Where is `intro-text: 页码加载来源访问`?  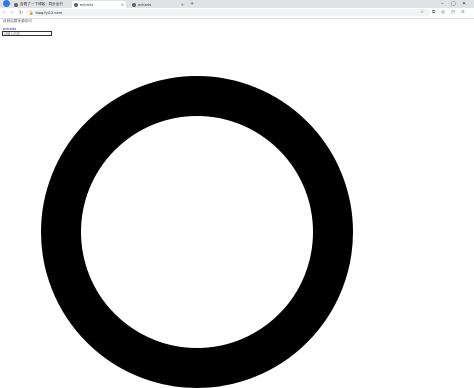
intro-text: 页码加载来源访问 is located at coordinates (17, 21).